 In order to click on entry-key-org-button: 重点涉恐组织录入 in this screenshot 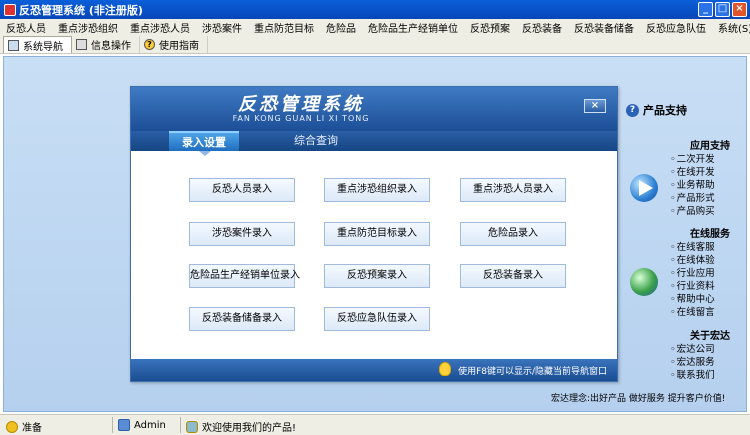, I will do `click(377, 190)`.